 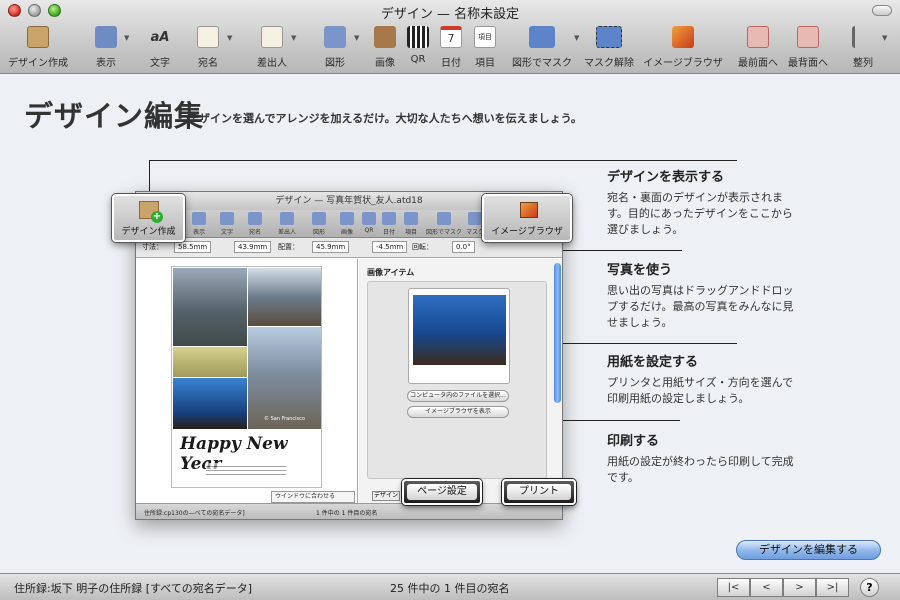 What do you see at coordinates (485, 37) in the screenshot?
I see `field-icon: 項目` at bounding box center [485, 37].